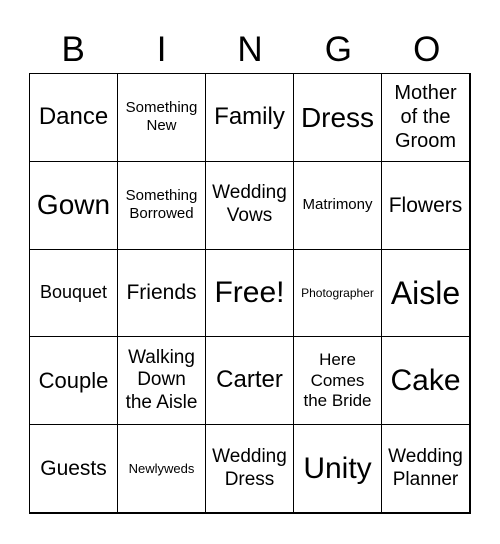 The width and height of the screenshot is (500, 544). I want to click on bingo-cell: Dress, so click(337, 117).